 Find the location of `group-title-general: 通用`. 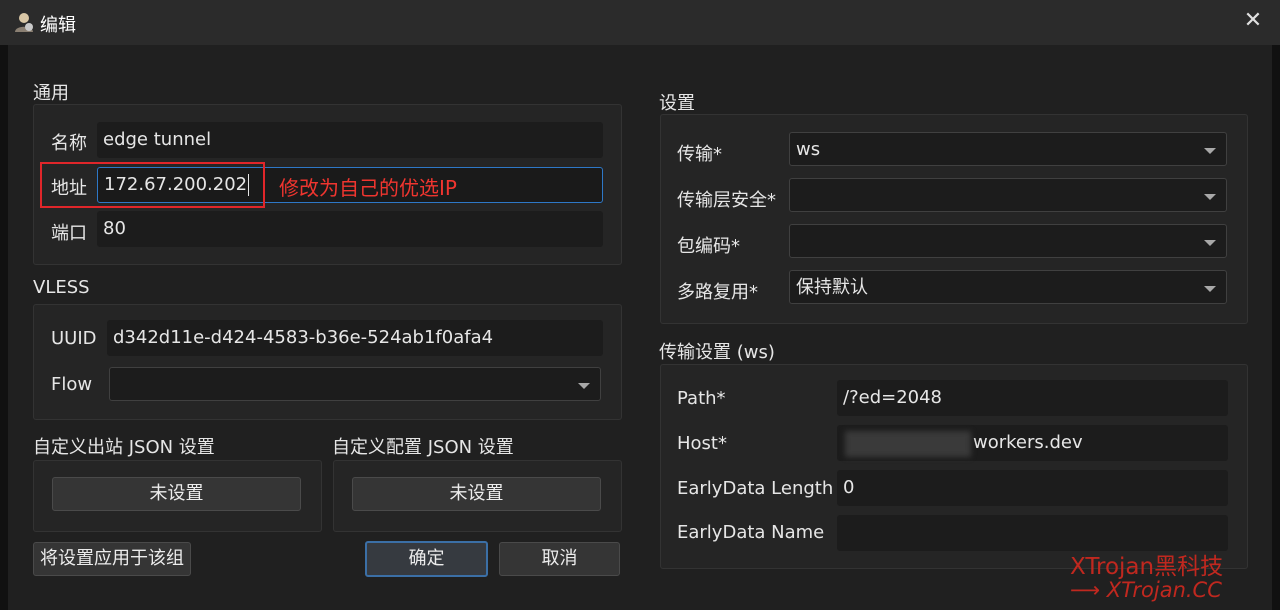

group-title-general: 通用 is located at coordinates (51, 93).